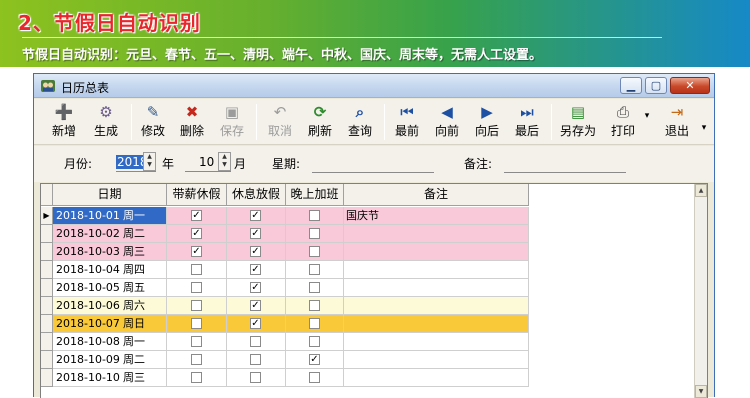 The image size is (750, 398). Describe the element at coordinates (208, 162) in the screenshot. I see `month-spinner: 10 ▲ ▼` at that location.